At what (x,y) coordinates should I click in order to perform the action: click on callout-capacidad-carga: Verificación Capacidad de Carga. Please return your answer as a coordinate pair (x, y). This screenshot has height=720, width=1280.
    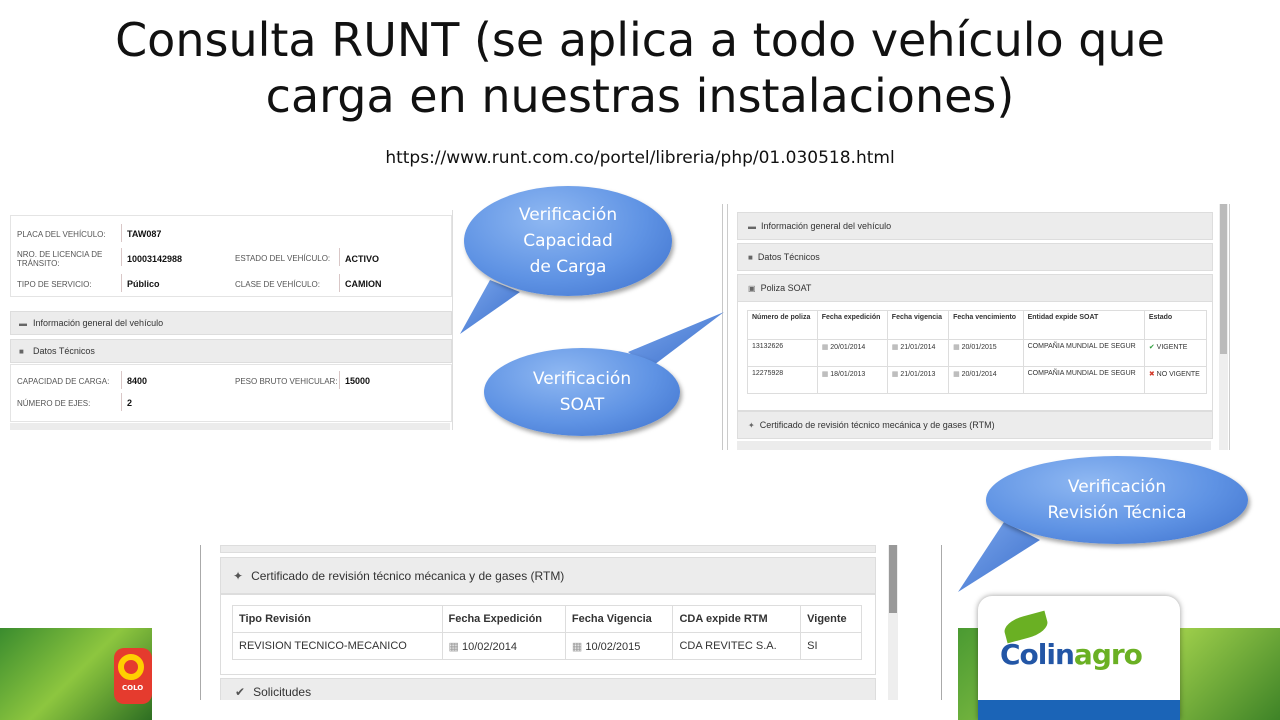
    Looking at the image, I should click on (568, 241).